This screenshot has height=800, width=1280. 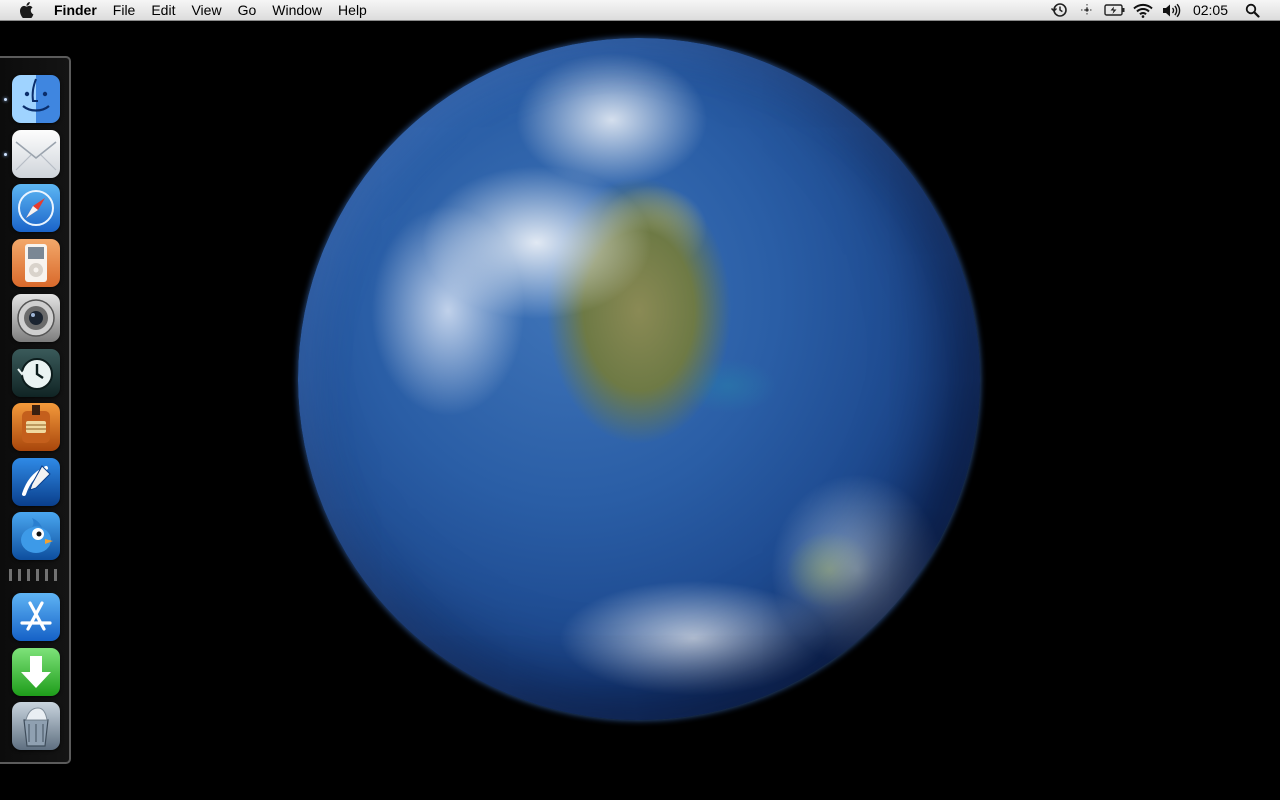 I want to click on status-menus: 02:05, so click(x=1162, y=10).